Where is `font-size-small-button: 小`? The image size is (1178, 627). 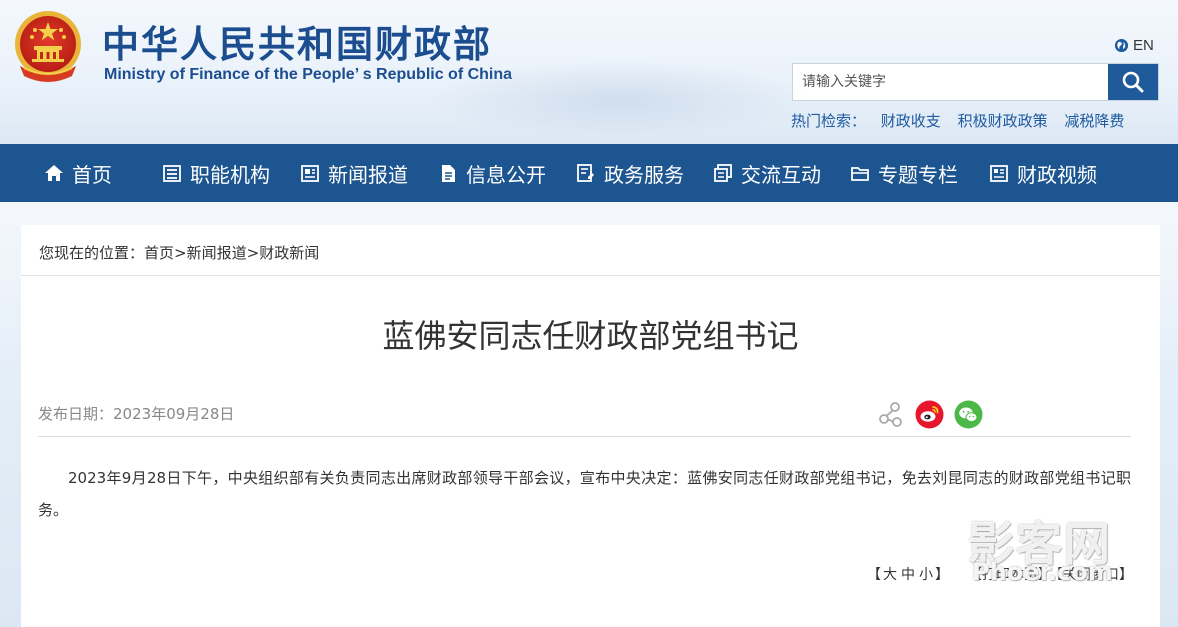 font-size-small-button: 小 is located at coordinates (926, 575).